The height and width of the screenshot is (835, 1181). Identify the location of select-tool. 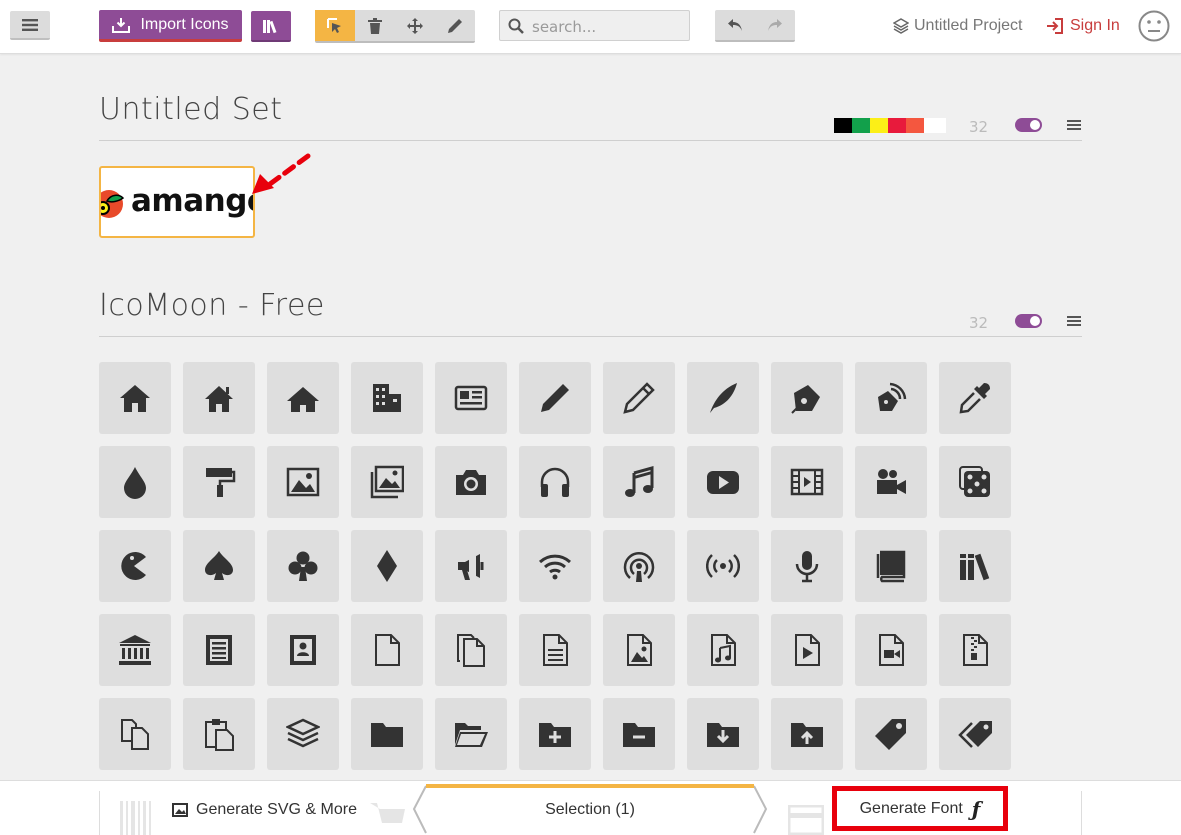
(335, 25).